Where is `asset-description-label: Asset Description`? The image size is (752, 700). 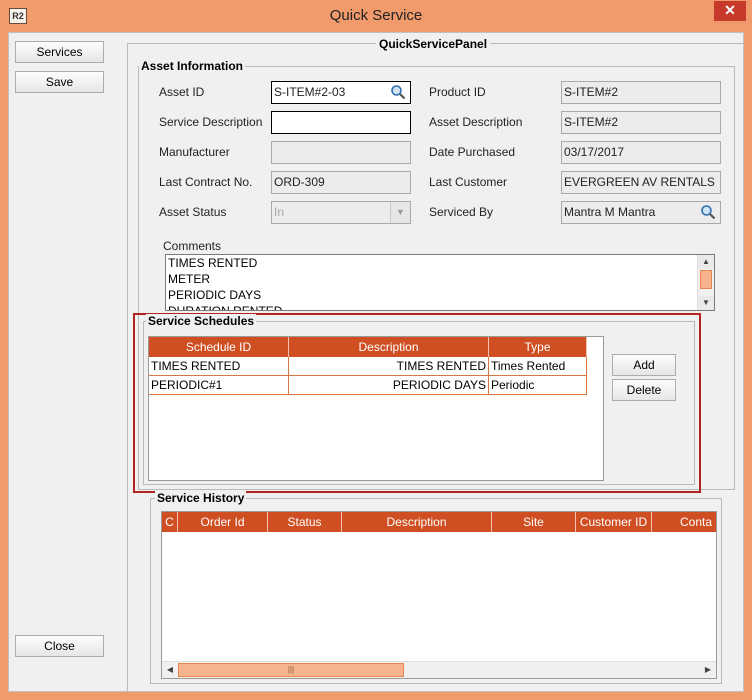
asset-description-label: Asset Description is located at coordinates (476, 122).